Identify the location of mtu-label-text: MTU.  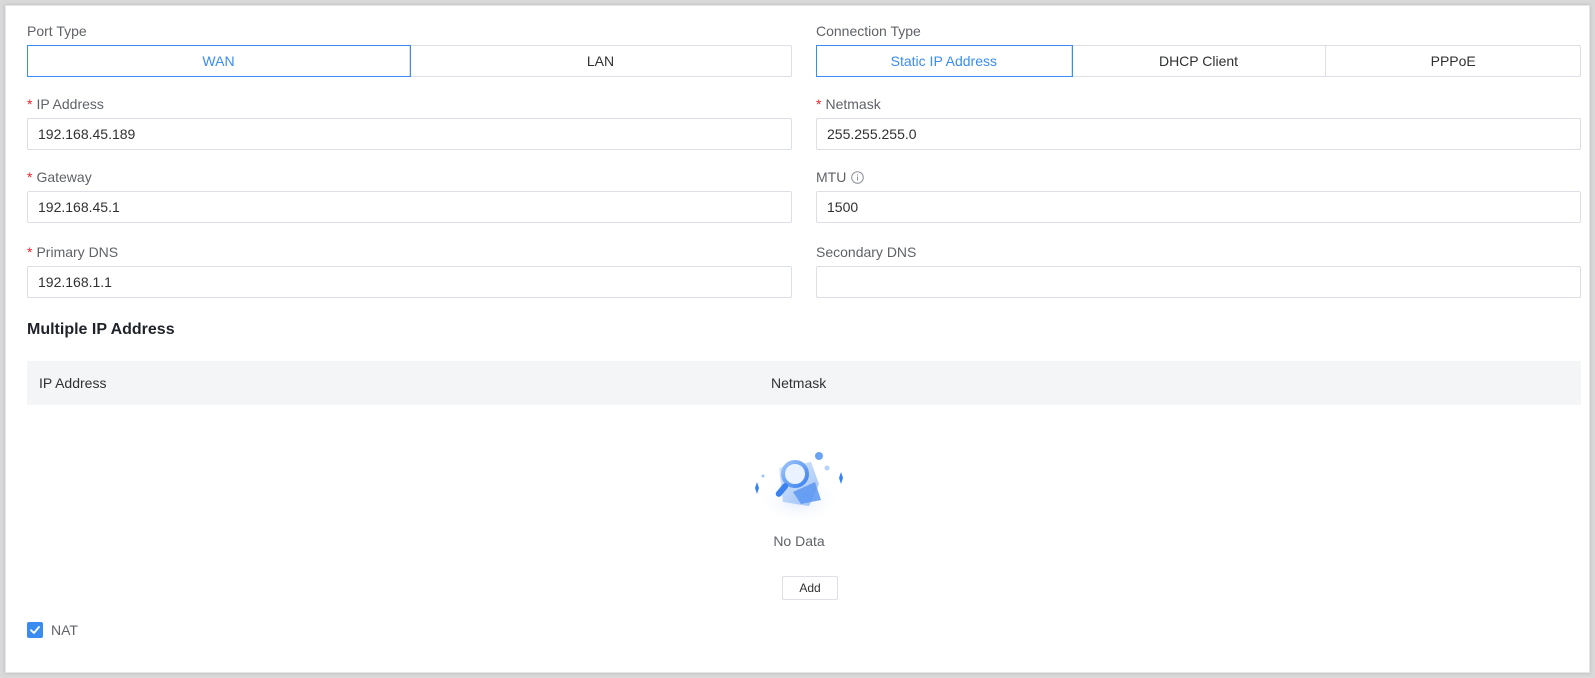
(831, 177).